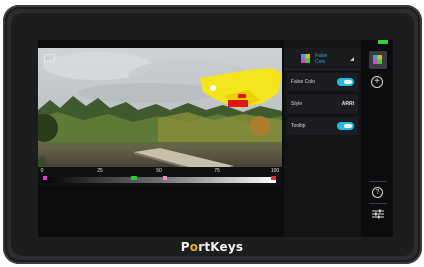 The width and height of the screenshot is (424, 267). What do you see at coordinates (159, 180) in the screenshot?
I see `luminance-gradient-bar` at bounding box center [159, 180].